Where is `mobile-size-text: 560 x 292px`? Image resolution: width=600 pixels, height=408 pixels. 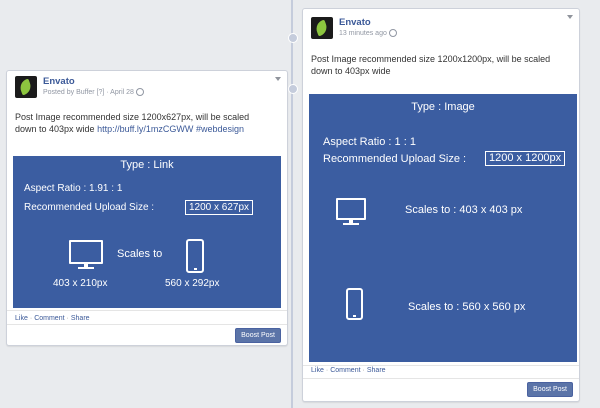 mobile-size-text: 560 x 292px is located at coordinates (192, 283).